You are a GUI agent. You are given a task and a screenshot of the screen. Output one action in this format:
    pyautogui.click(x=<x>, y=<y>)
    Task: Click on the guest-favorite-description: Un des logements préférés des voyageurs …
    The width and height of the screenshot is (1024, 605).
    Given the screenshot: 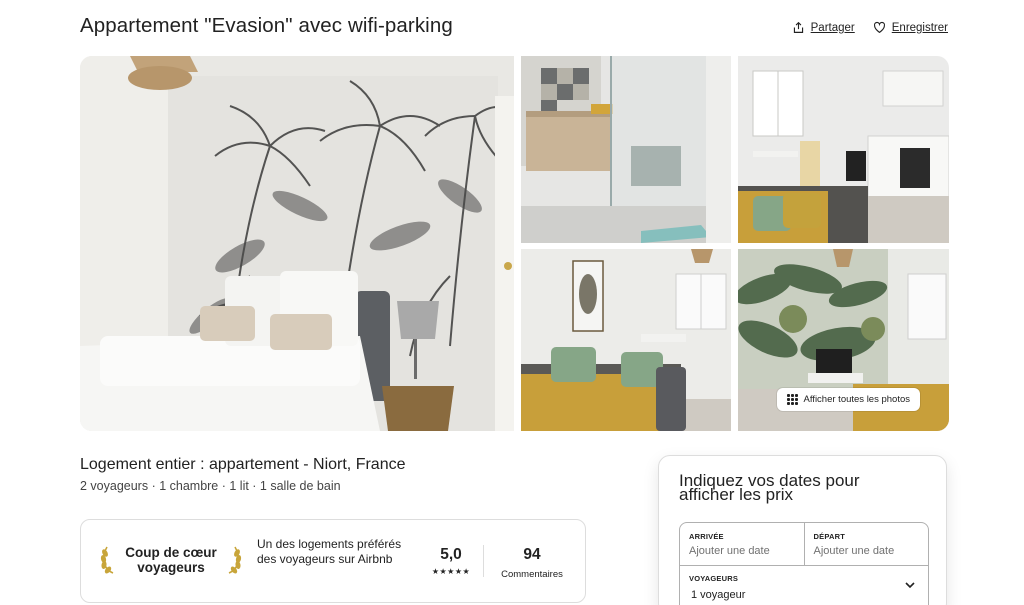 What is the action you would take?
    pyautogui.click(x=329, y=551)
    